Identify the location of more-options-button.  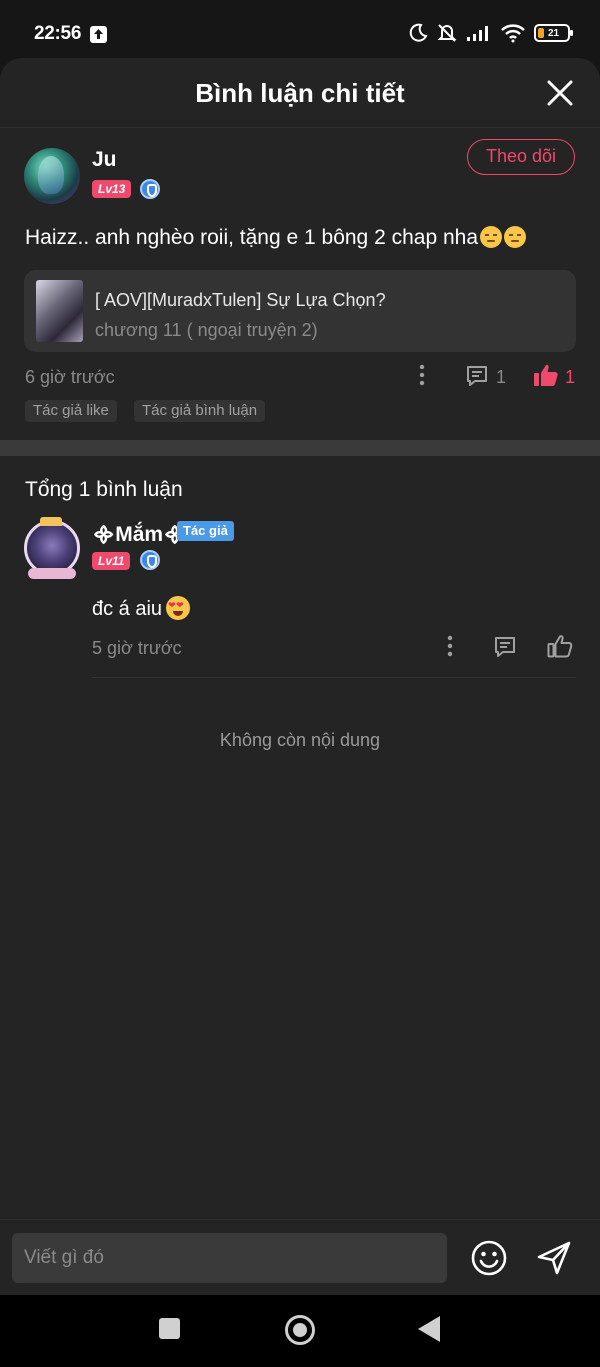
(422, 377).